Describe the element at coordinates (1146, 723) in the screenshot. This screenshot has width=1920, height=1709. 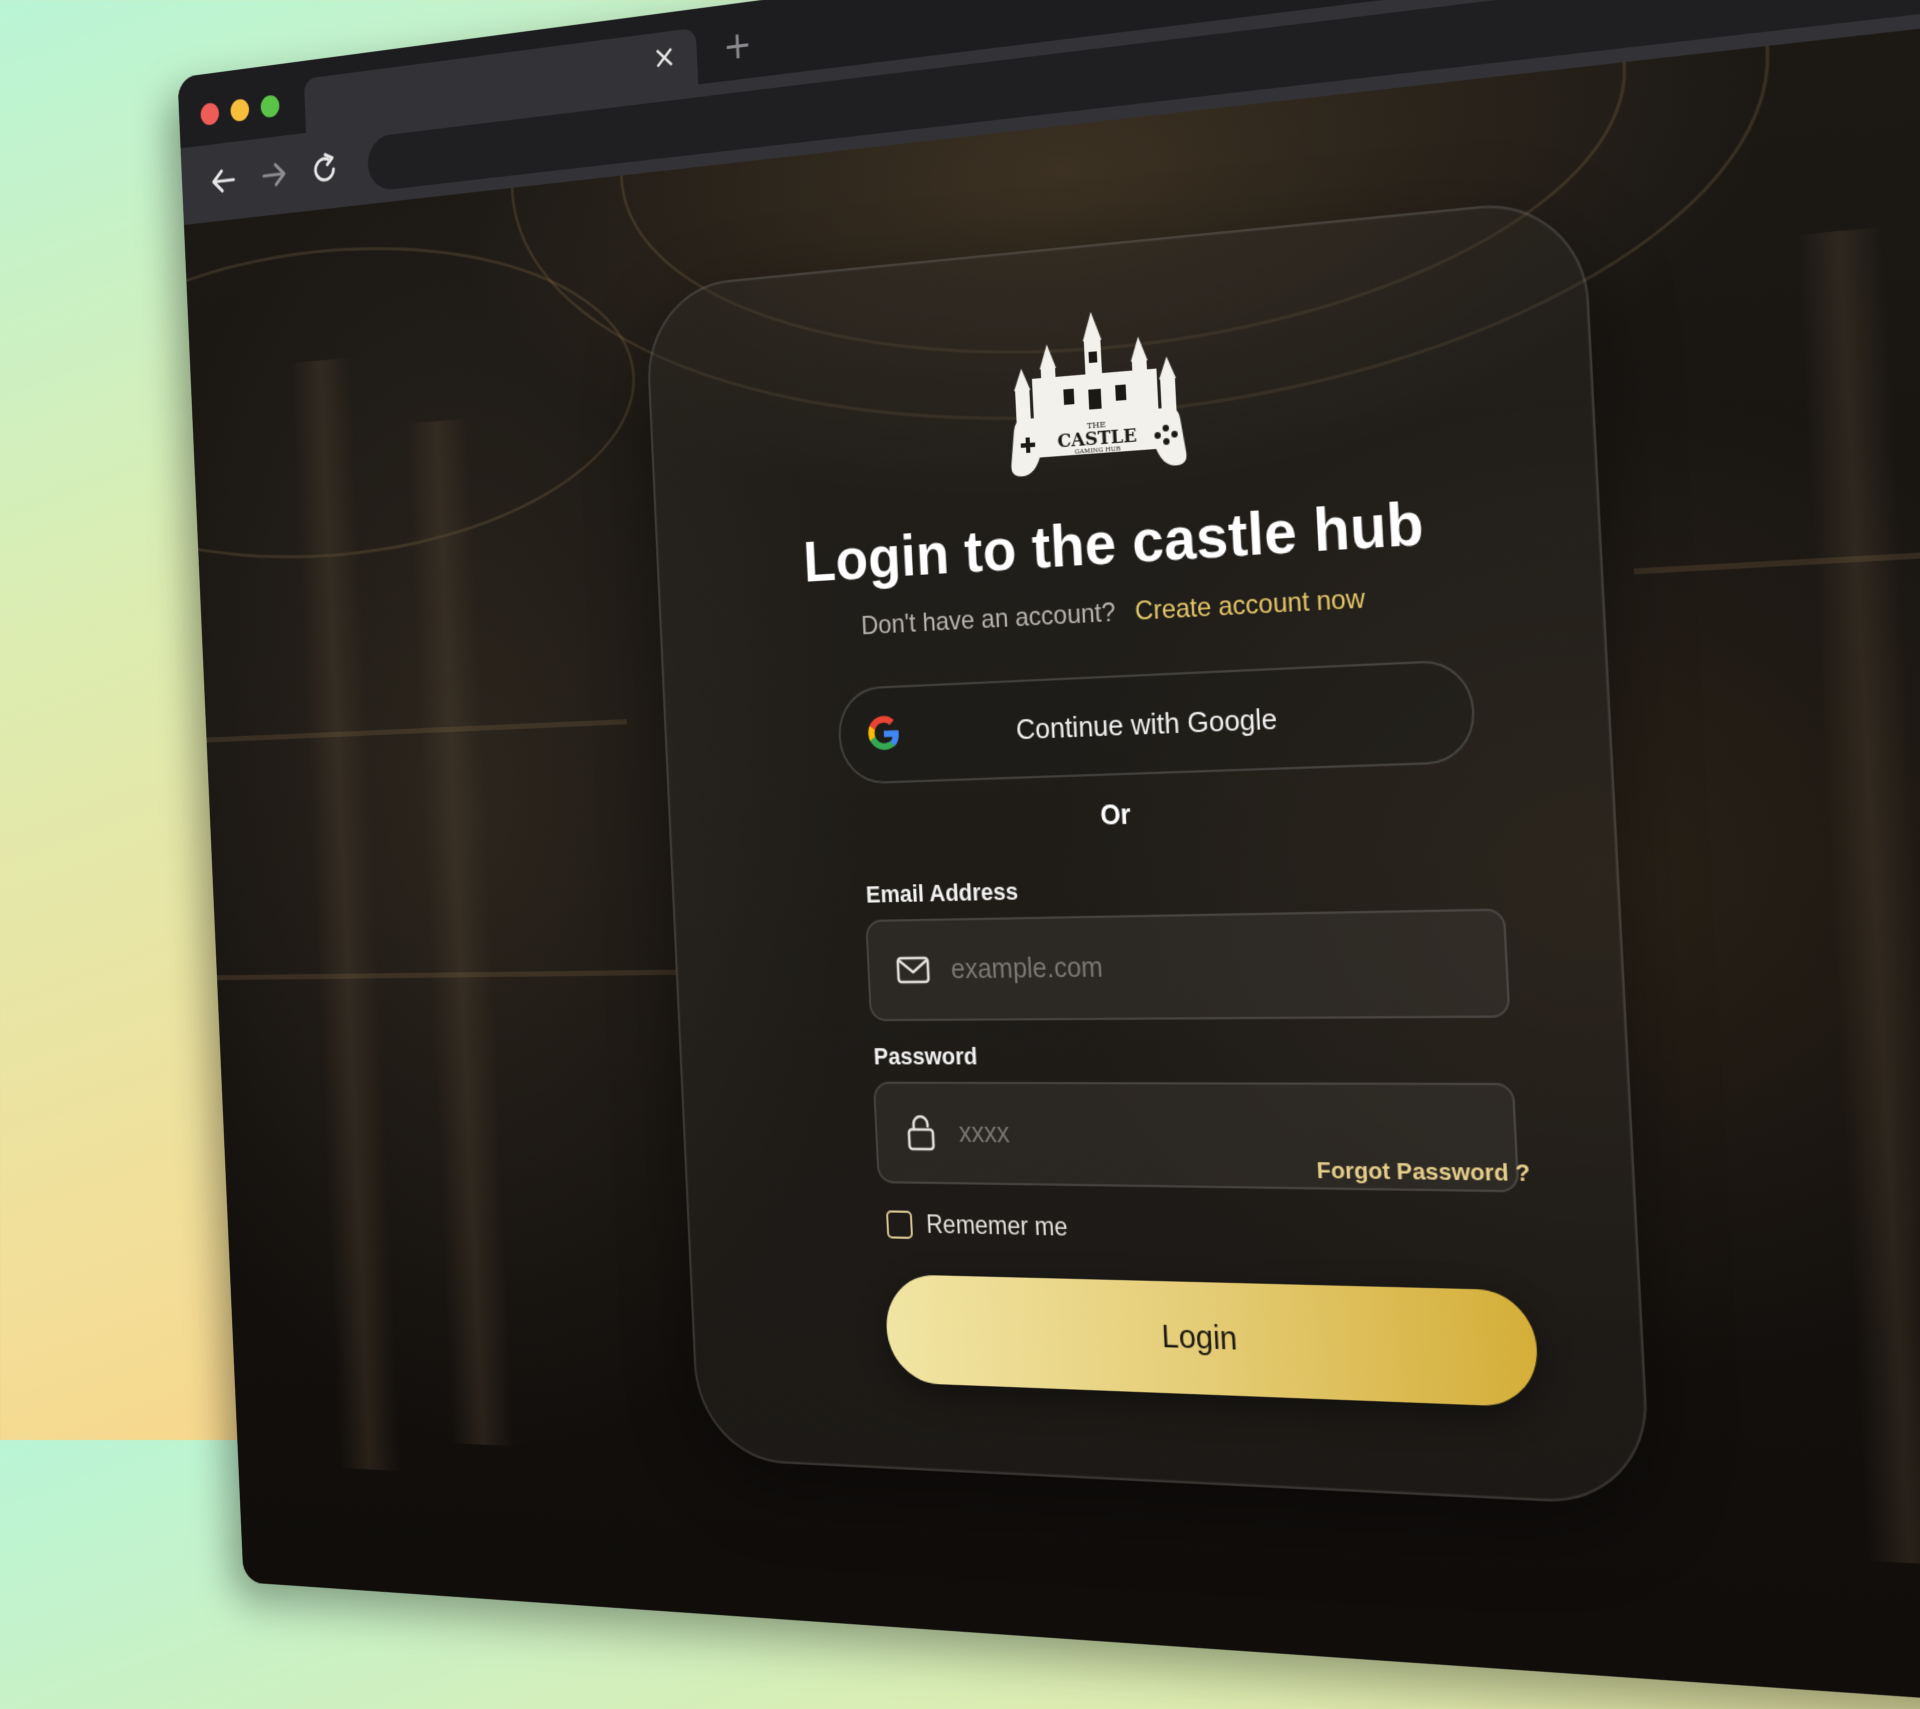
I see `google-button-label: Continue with Google` at that location.